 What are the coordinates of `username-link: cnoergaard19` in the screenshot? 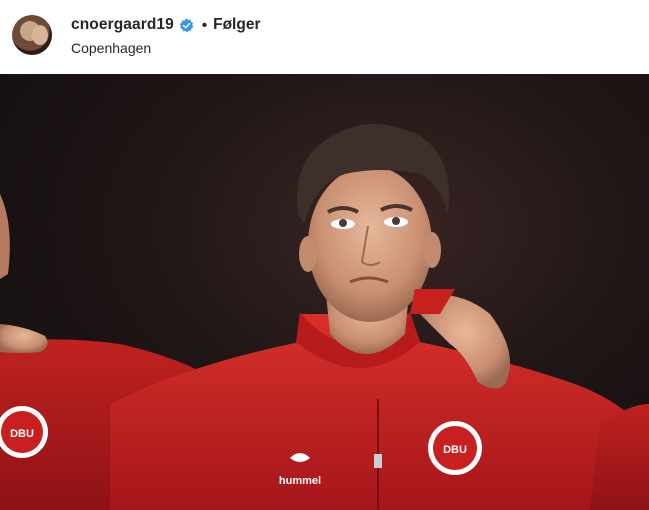 It's located at (122, 25).